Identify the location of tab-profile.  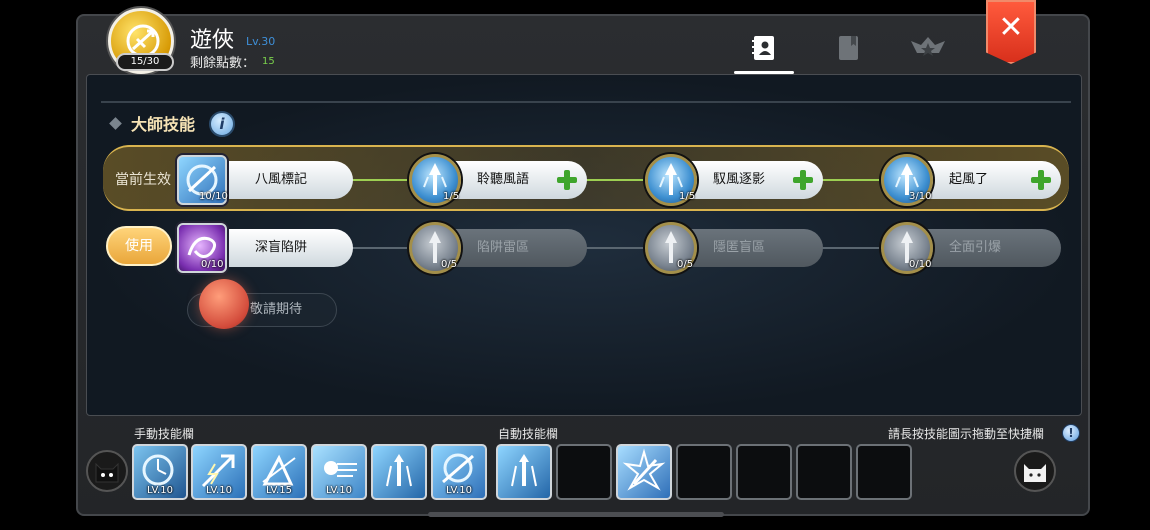
(764, 51).